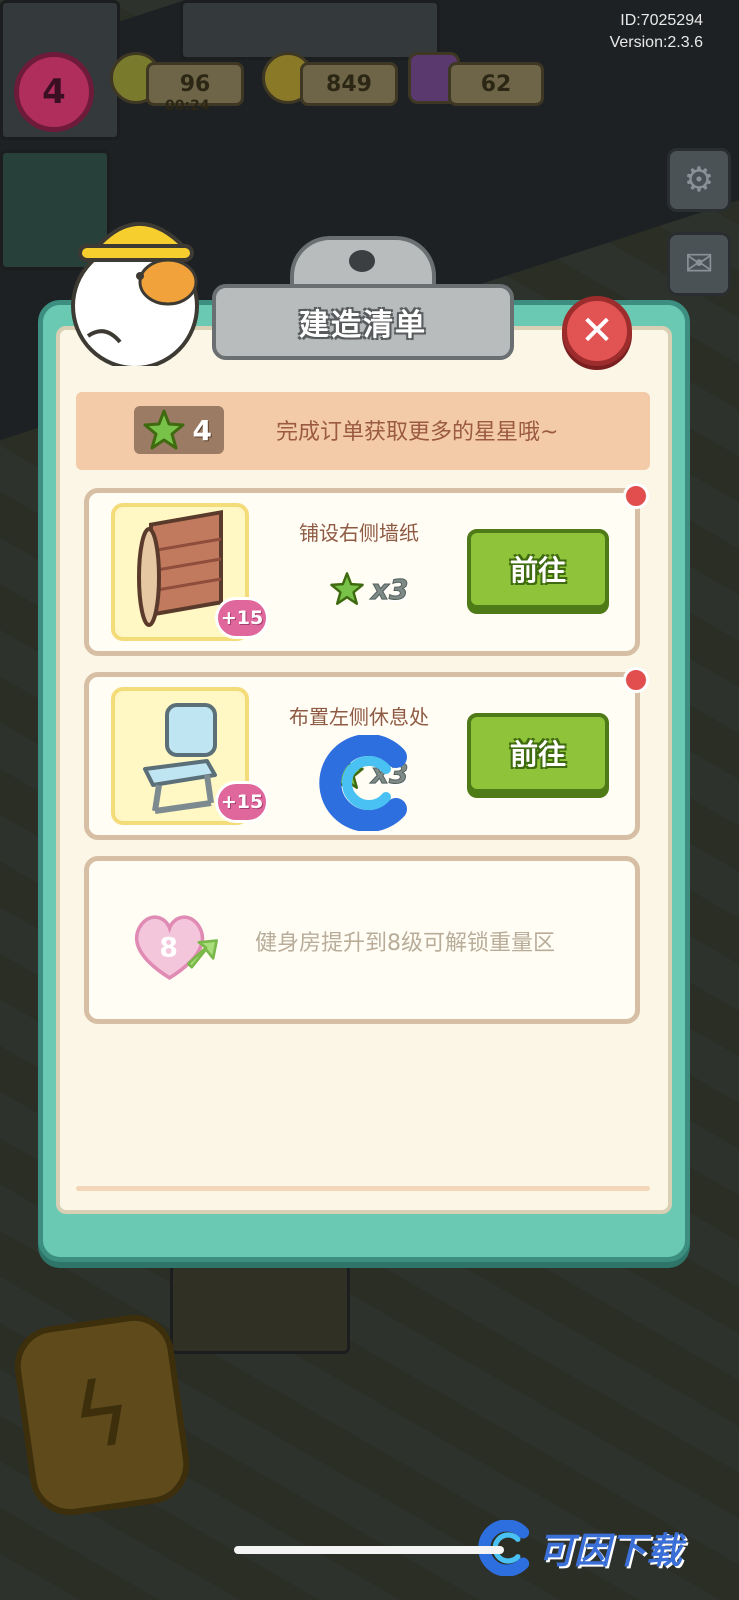 The image size is (739, 1600). I want to click on gem-counter: 62, so click(496, 84).